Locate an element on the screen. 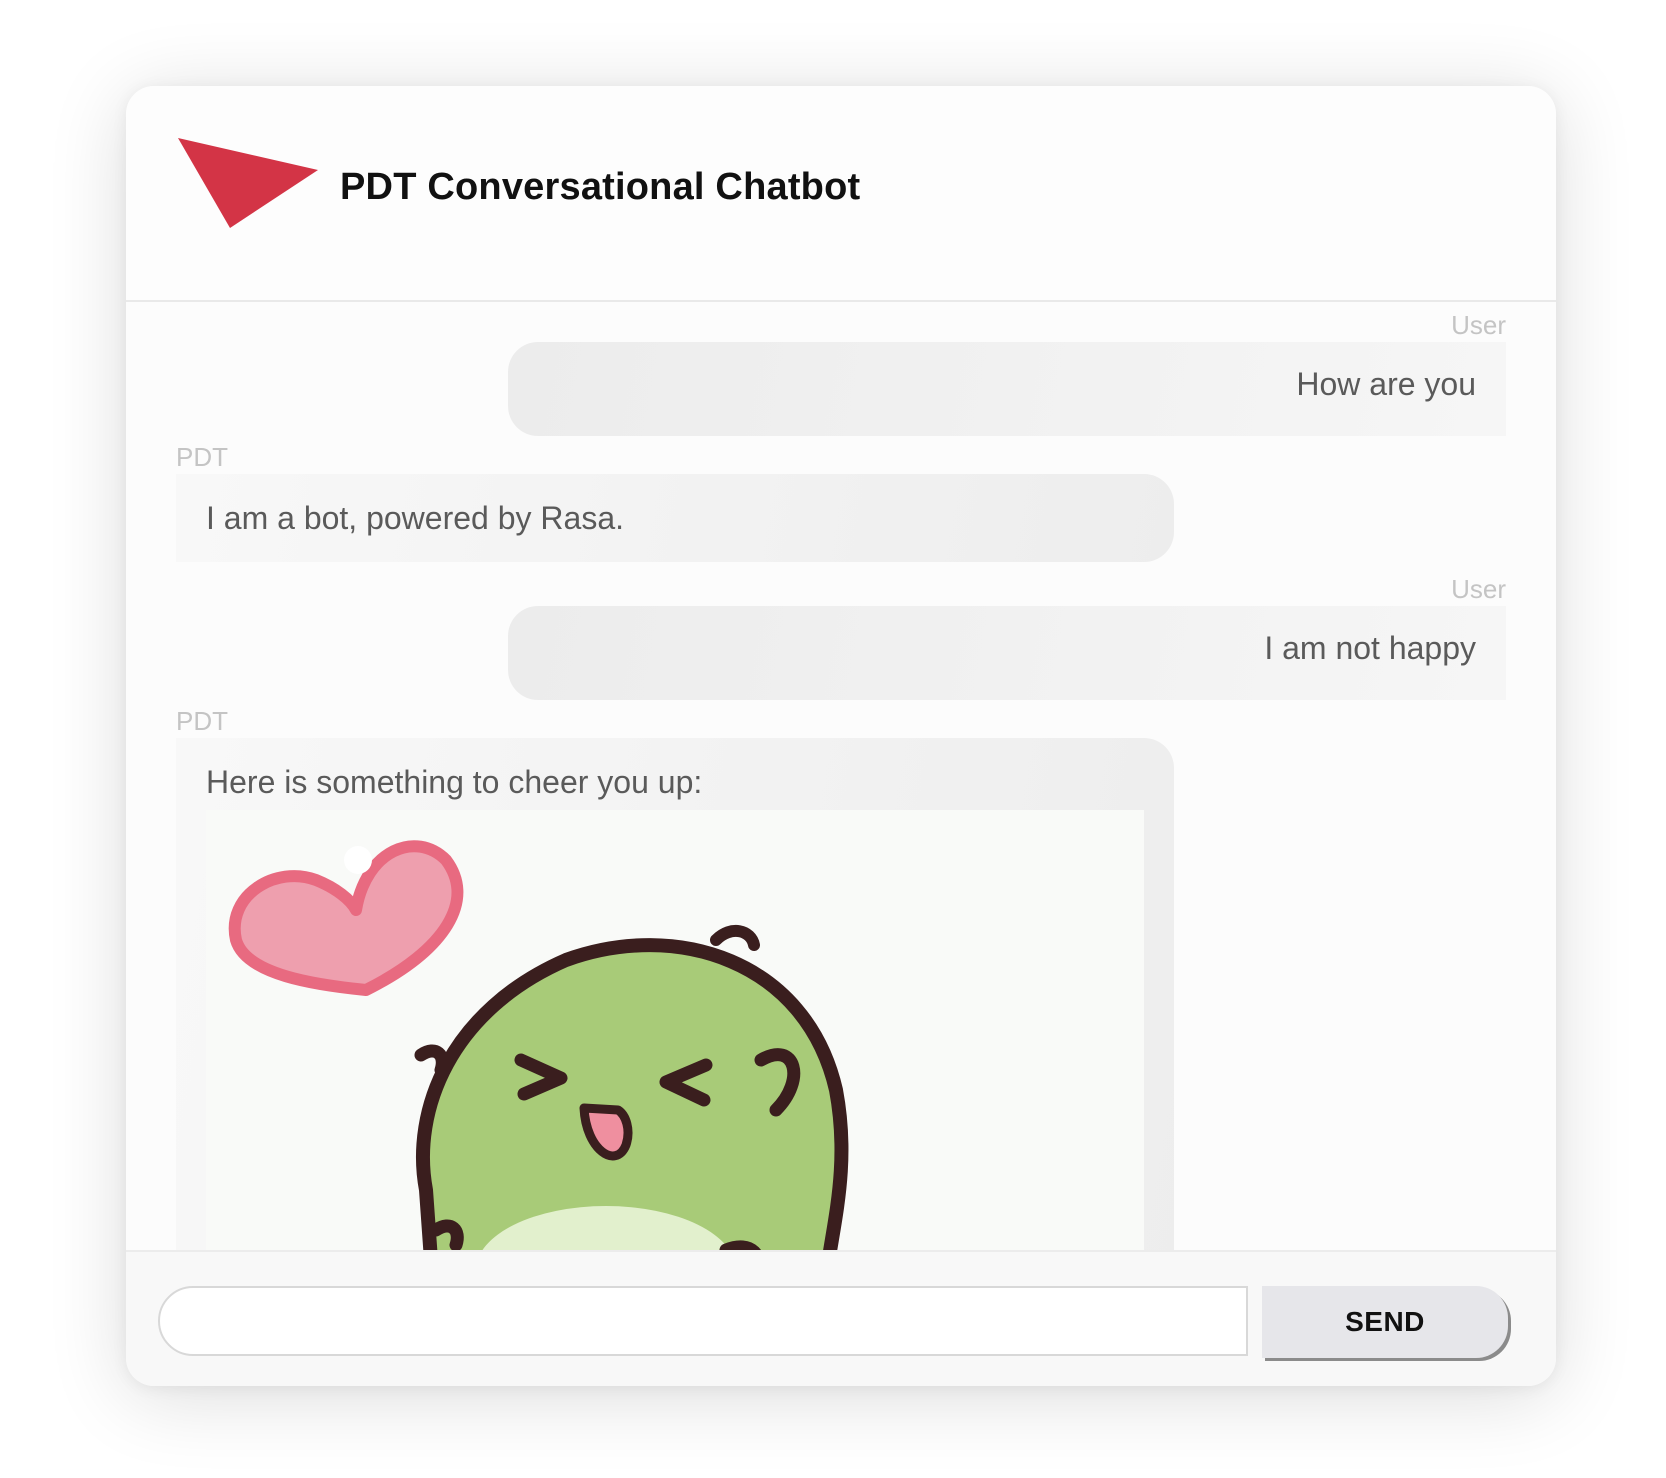 The image size is (1666, 1478). logo-triangle-icon is located at coordinates (248, 183).